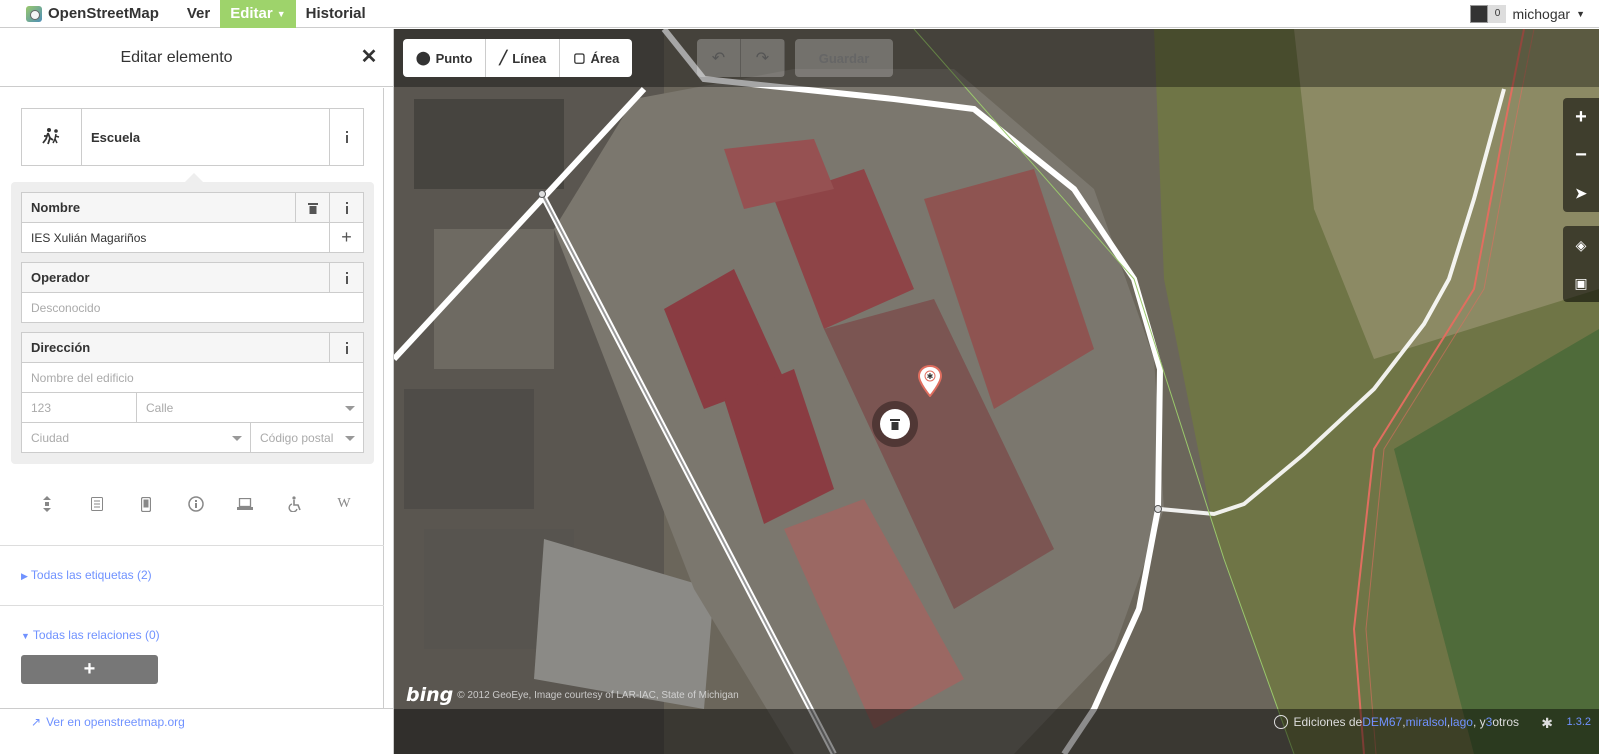 The width and height of the screenshot is (1599, 754). What do you see at coordinates (369, 57) in the screenshot?
I see `close-icon: ✕` at bounding box center [369, 57].